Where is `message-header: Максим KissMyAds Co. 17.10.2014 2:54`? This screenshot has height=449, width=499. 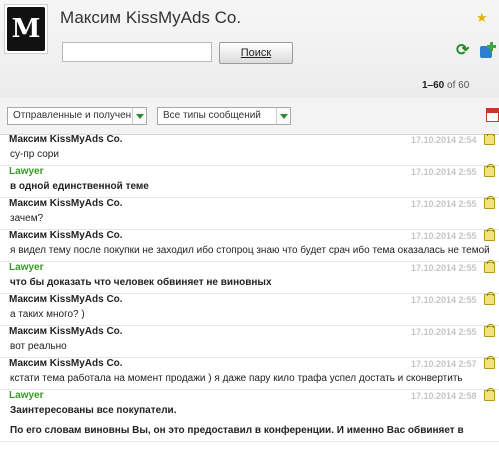
message-header: Максим KissMyAds Co. 17.10.2014 2:54 is located at coordinates (249, 140).